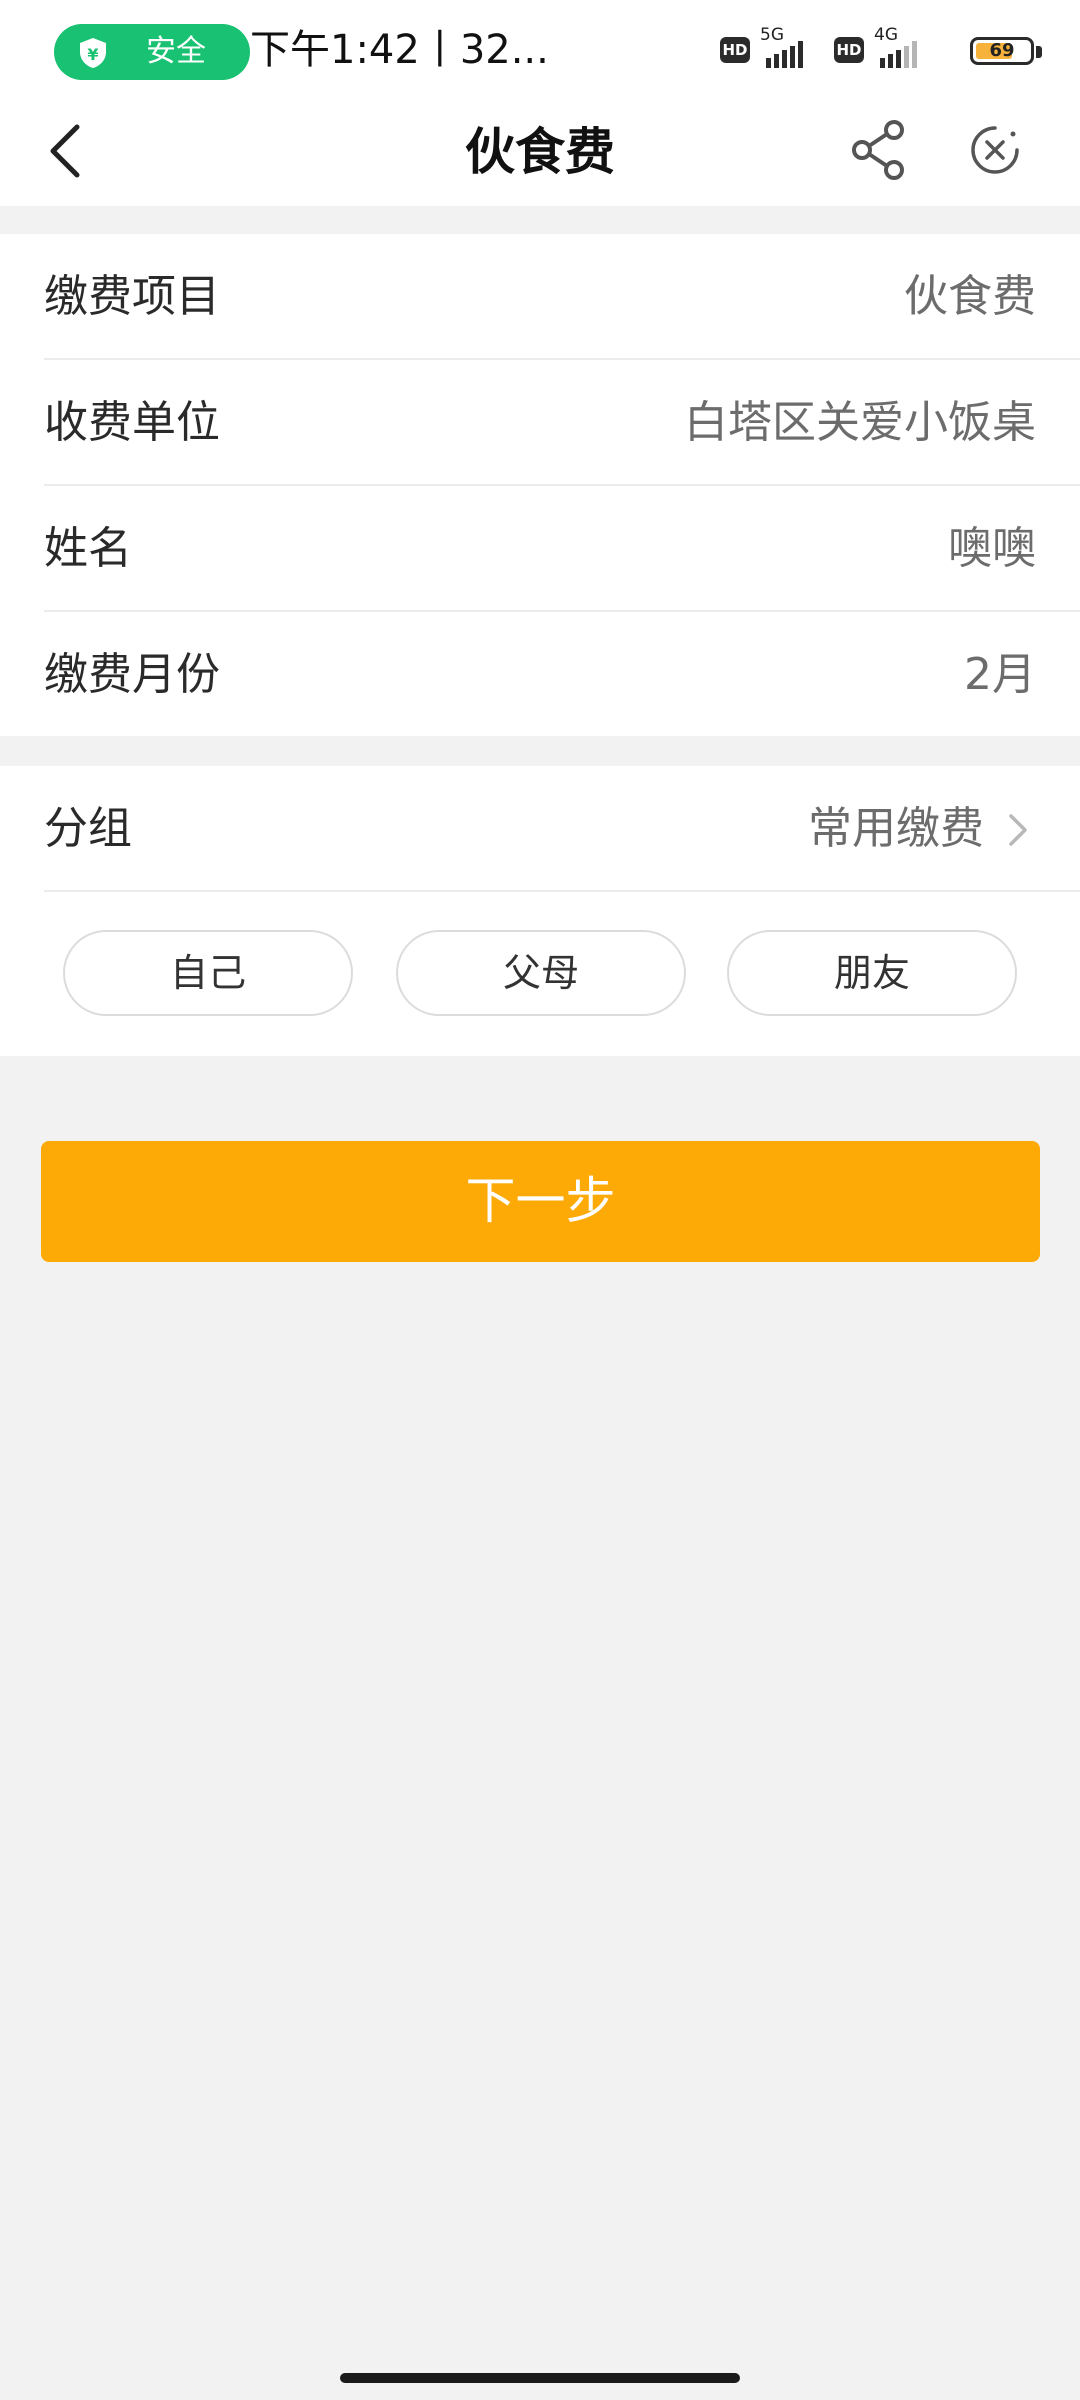 The height and width of the screenshot is (2400, 1080). I want to click on shield-yen-icon: ¥, so click(93, 53).